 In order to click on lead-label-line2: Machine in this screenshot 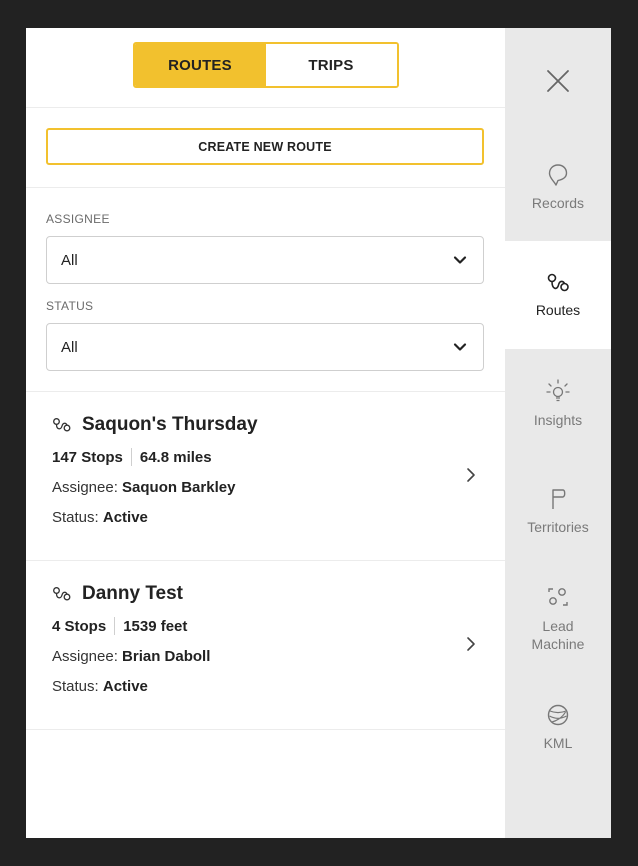, I will do `click(558, 644)`.